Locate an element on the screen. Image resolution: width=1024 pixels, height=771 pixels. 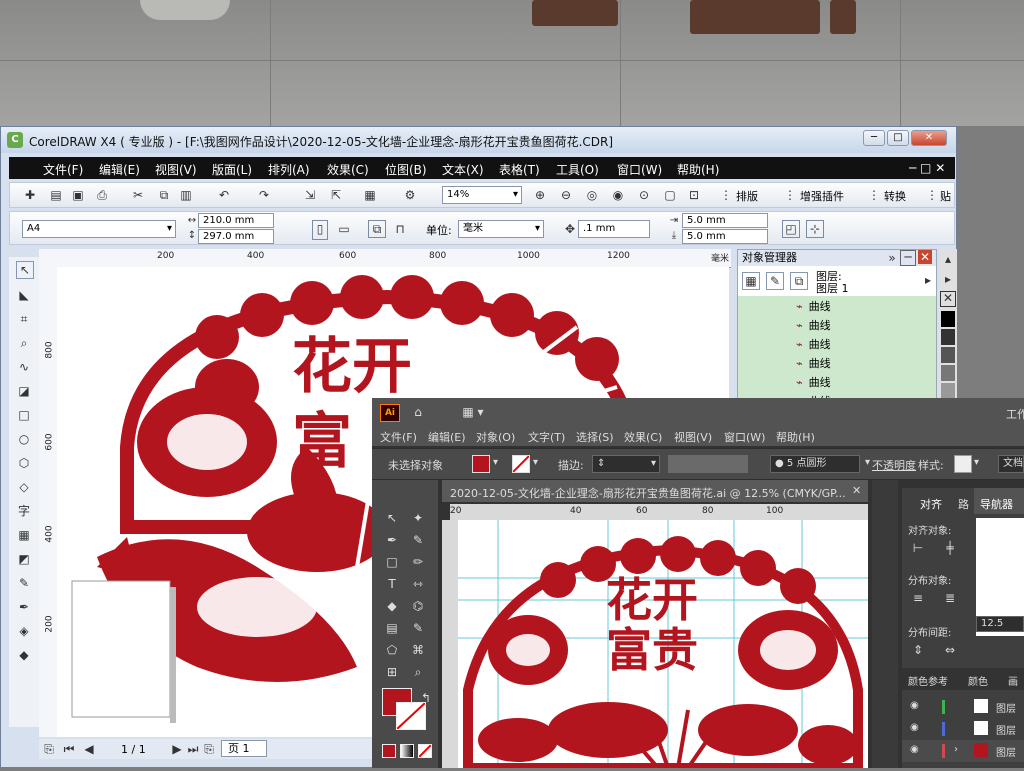
zoom-out-icon: ⊖ is located at coordinates (566, 195).